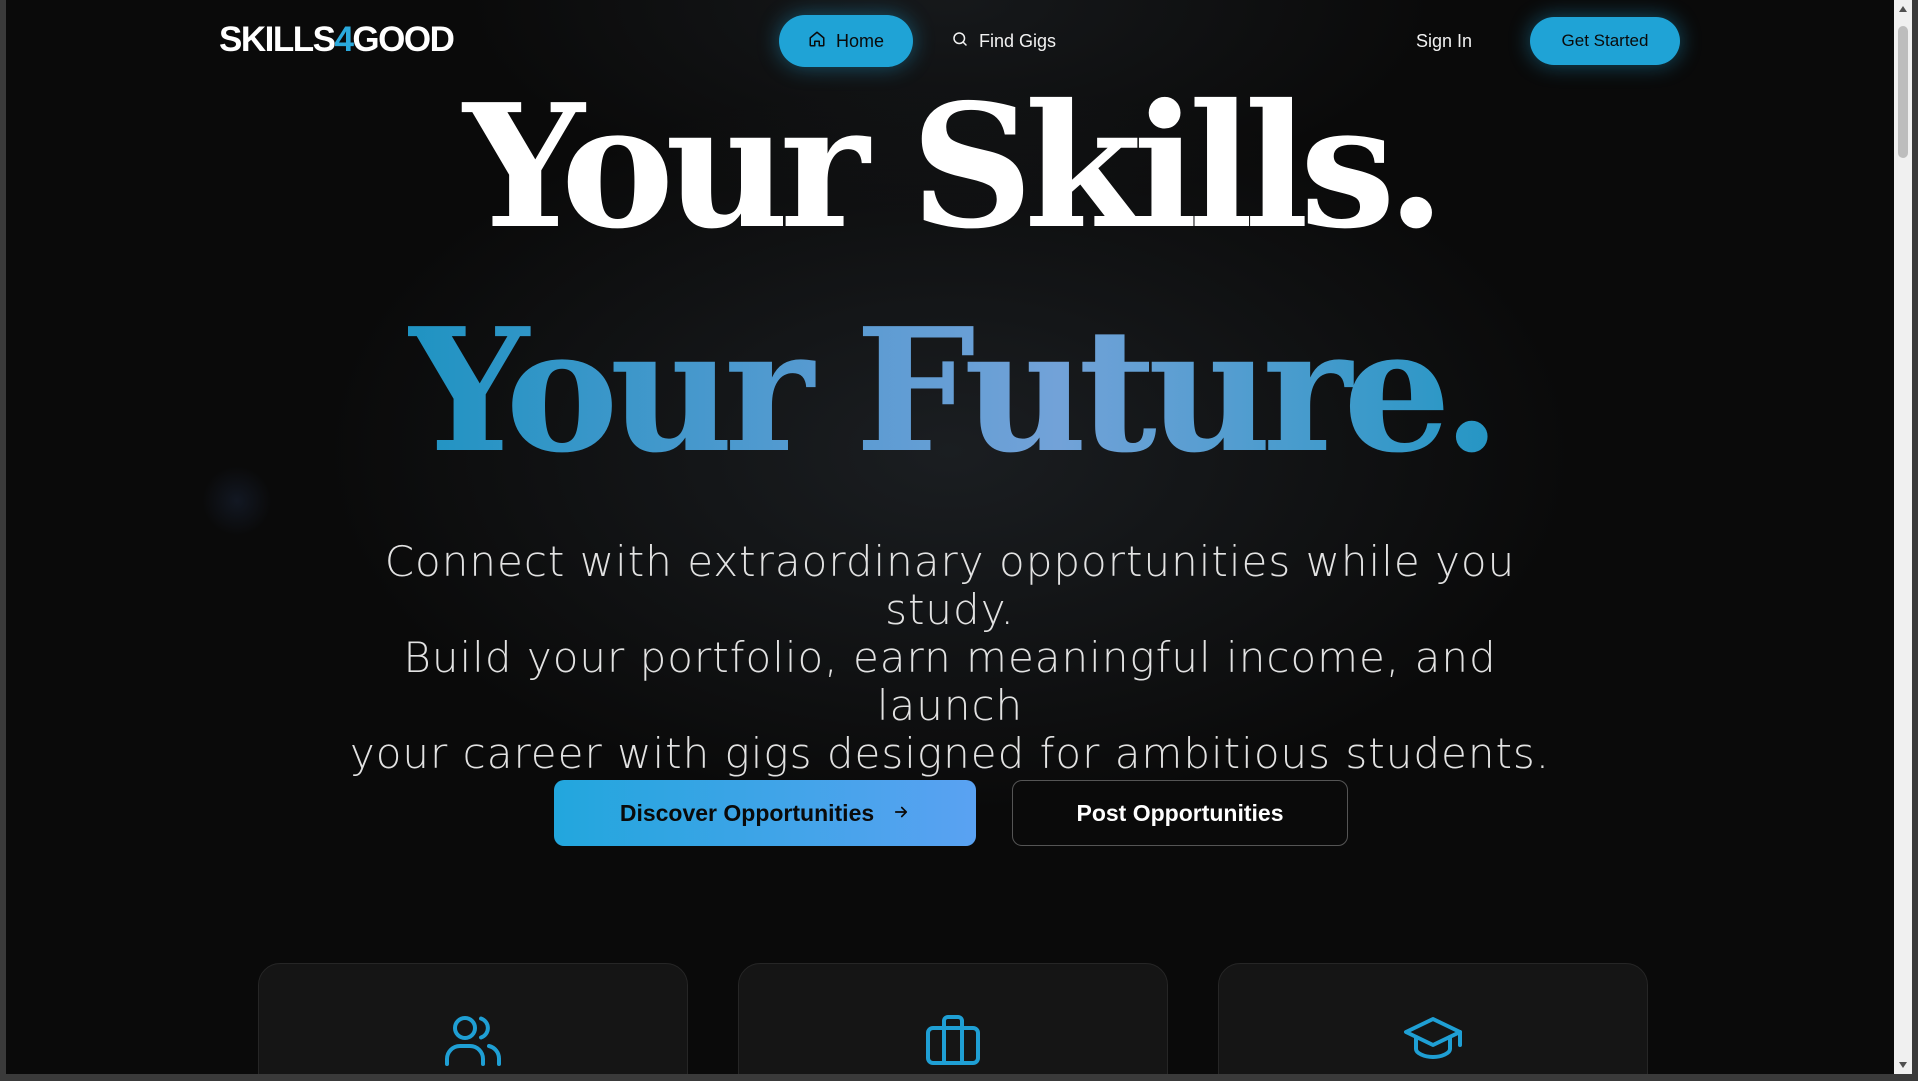  Describe the element at coordinates (1903, 9) in the screenshot. I see `scroll-up-arrow-icon` at that location.